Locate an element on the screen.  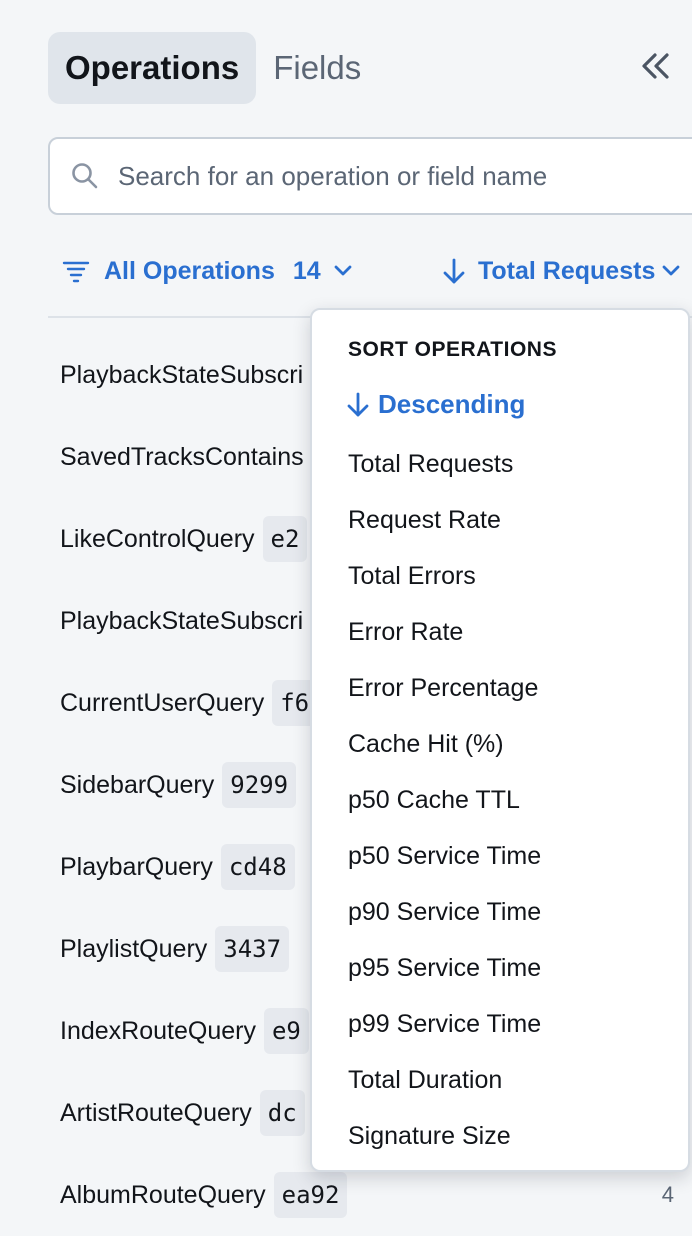
sort-option-signature-size: Signature Size is located at coordinates (500, 1136).